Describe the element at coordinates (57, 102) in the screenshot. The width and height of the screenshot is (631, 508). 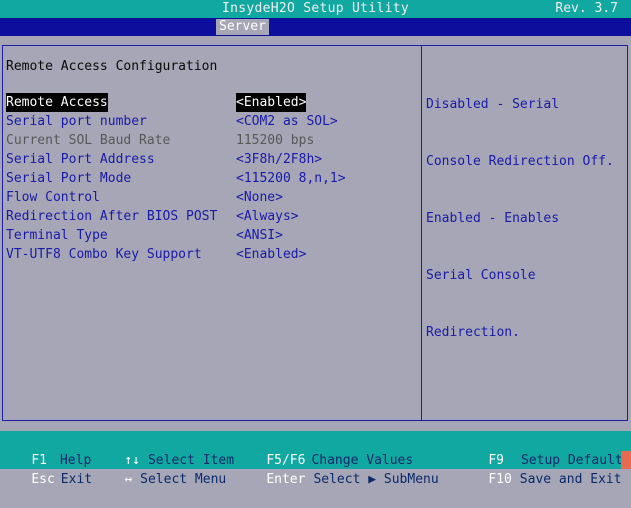
I see `setting-label: Remote Access` at that location.